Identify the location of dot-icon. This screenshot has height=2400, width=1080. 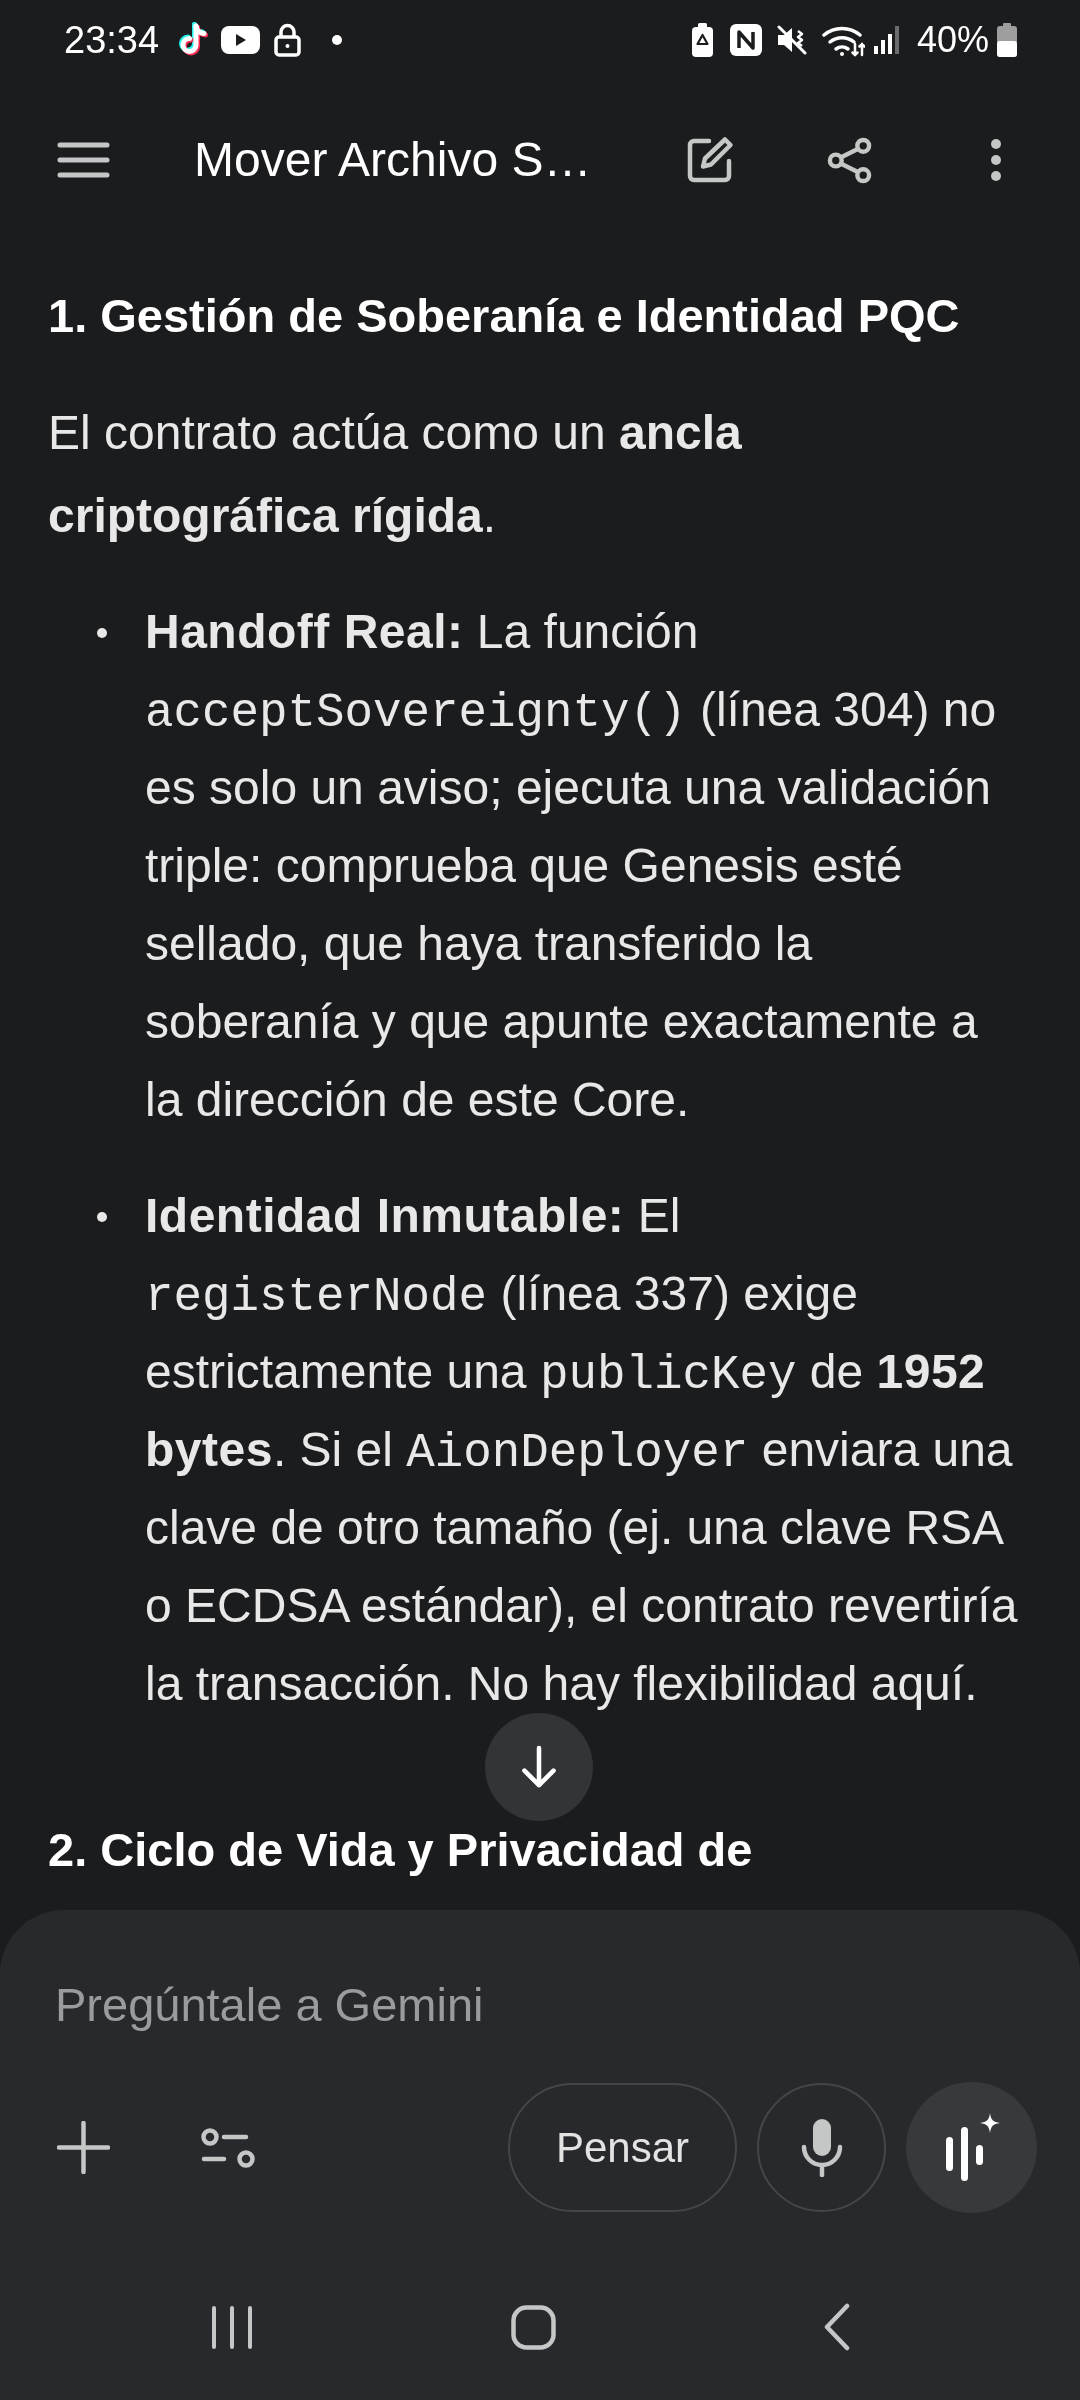
(337, 40).